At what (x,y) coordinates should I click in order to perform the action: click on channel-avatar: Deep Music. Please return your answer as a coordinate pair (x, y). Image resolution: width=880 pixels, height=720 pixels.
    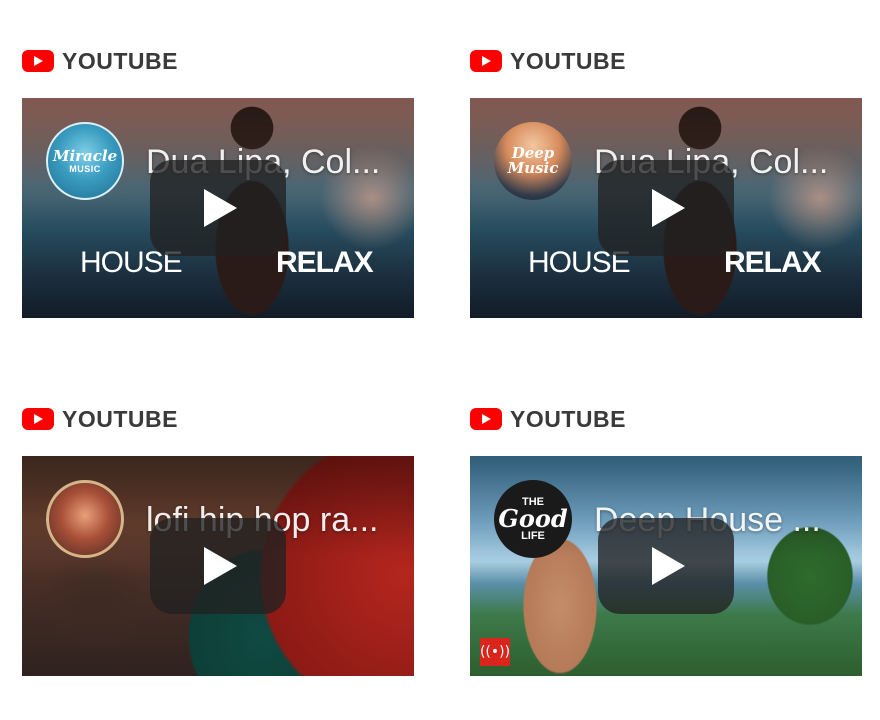
    Looking at the image, I should click on (533, 161).